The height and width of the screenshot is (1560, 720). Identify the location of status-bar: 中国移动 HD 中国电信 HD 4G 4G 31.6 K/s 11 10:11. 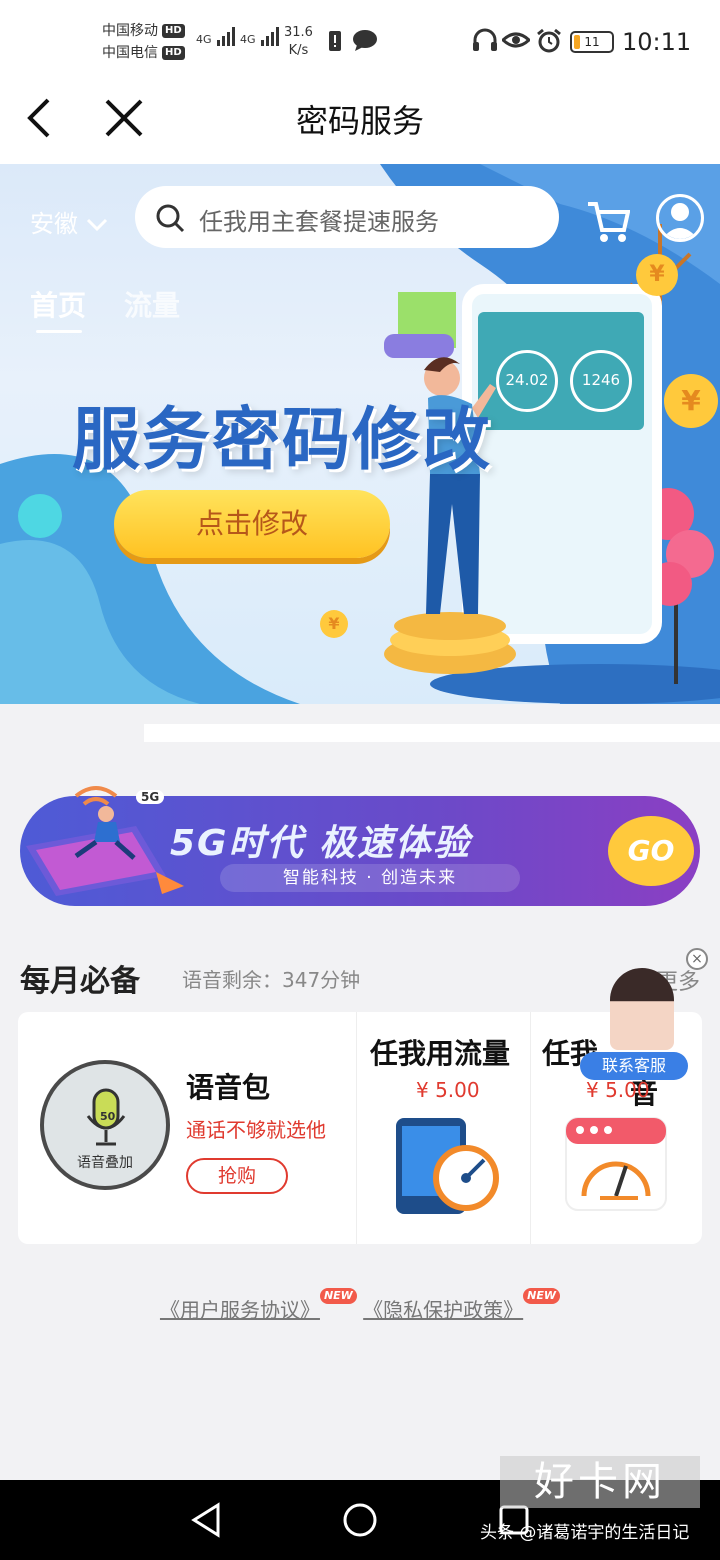
(360, 40).